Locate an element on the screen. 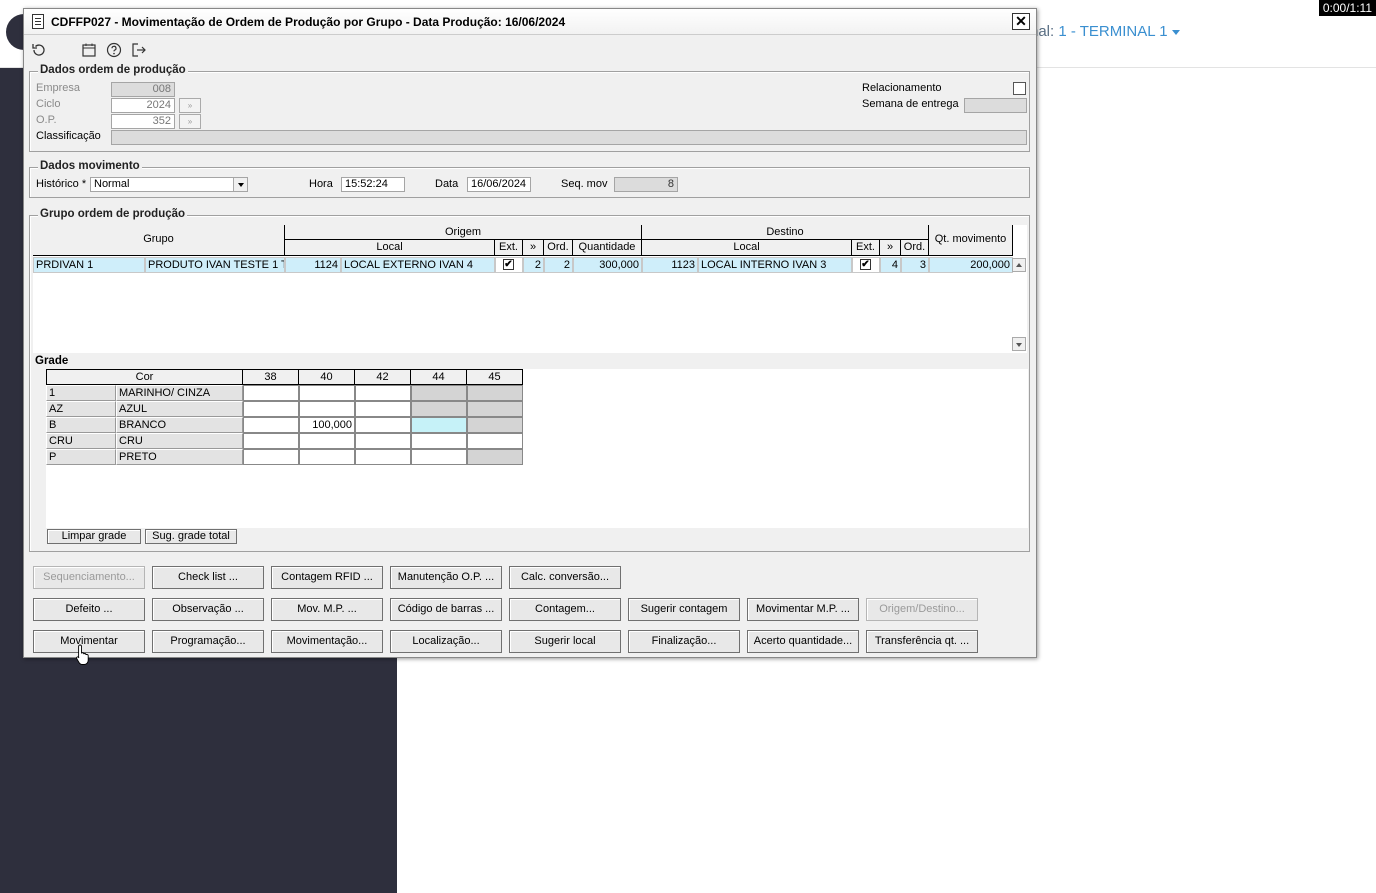 The image size is (1376, 893). cell-destino-ord: 3 is located at coordinates (915, 265).